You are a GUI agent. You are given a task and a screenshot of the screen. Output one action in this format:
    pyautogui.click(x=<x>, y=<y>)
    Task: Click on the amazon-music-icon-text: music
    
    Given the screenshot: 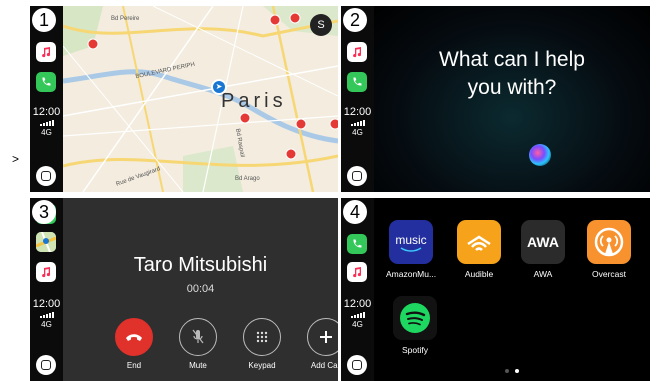 What is the action you would take?
    pyautogui.click(x=411, y=239)
    